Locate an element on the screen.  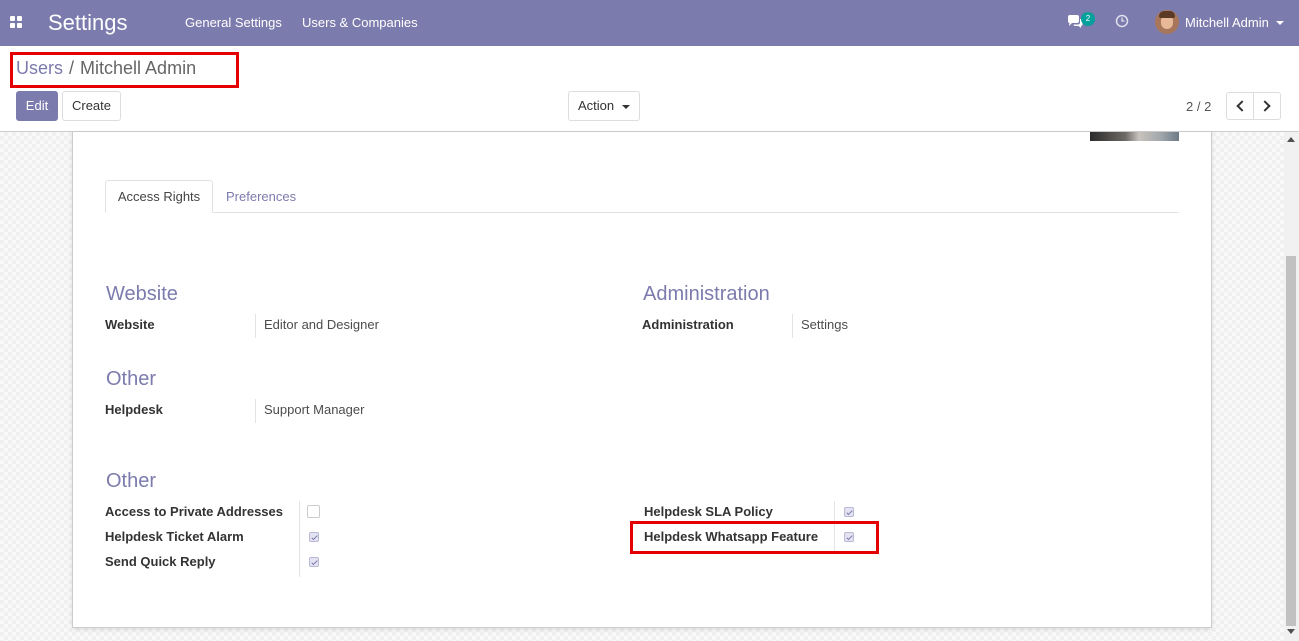
menu-general-settings: General Settings is located at coordinates (233, 22).